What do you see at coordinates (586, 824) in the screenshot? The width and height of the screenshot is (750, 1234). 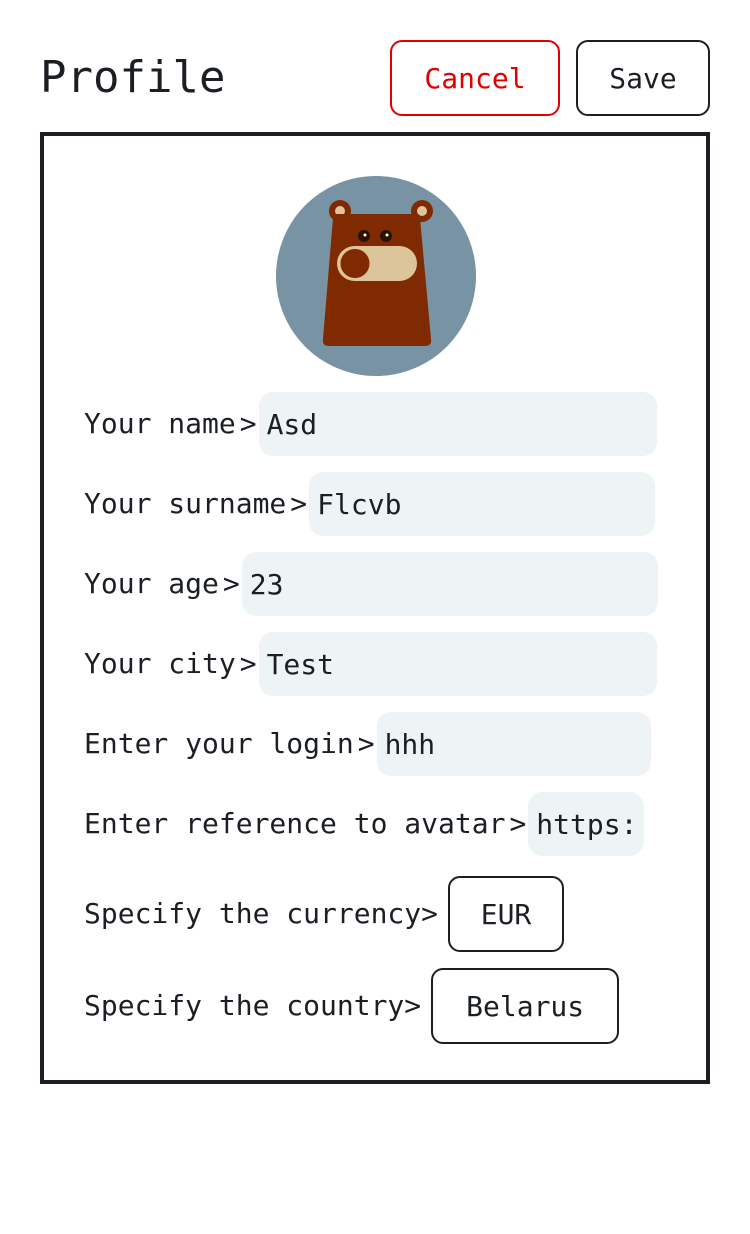 I see `avatar-url-input` at bounding box center [586, 824].